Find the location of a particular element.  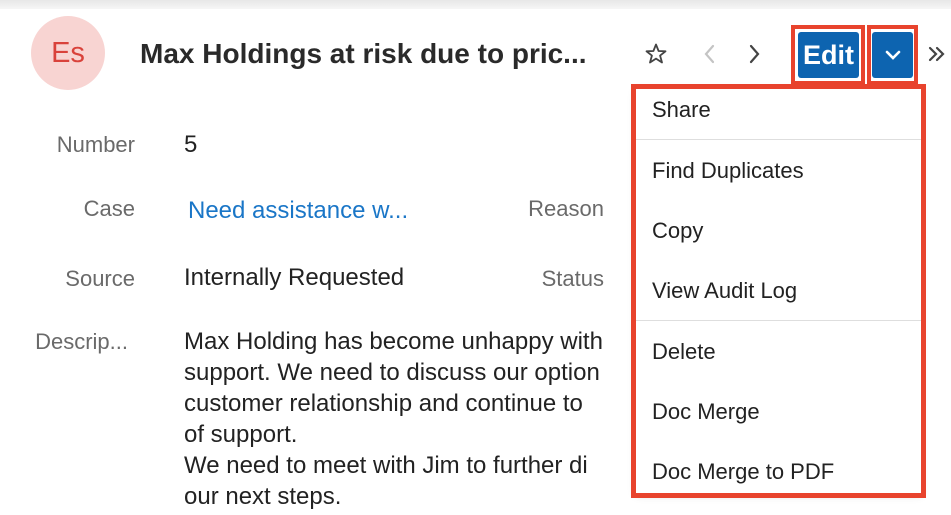

menu-item-copy: Copy is located at coordinates (677, 231).